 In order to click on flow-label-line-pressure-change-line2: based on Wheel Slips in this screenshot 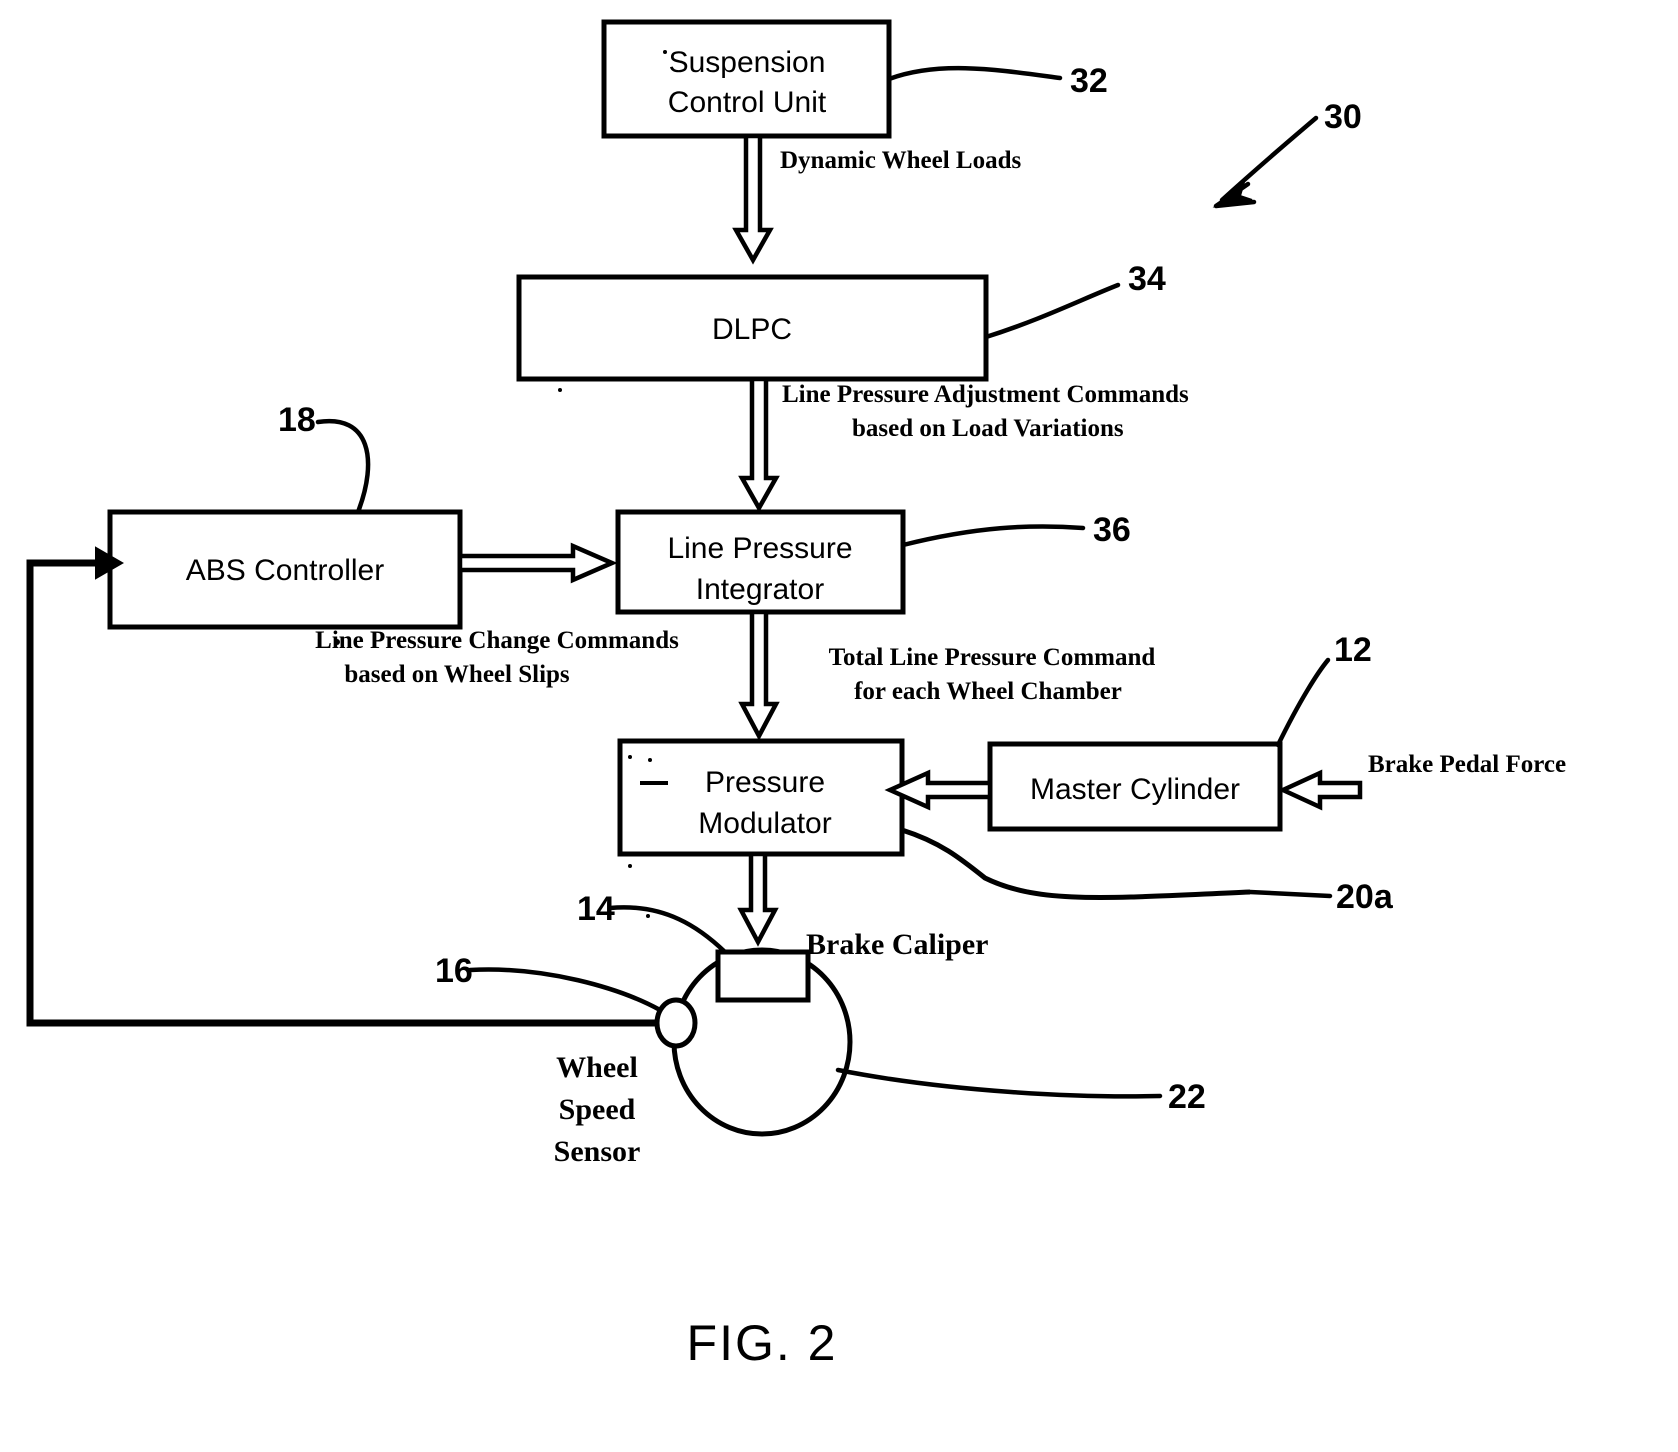, I will do `click(457, 674)`.